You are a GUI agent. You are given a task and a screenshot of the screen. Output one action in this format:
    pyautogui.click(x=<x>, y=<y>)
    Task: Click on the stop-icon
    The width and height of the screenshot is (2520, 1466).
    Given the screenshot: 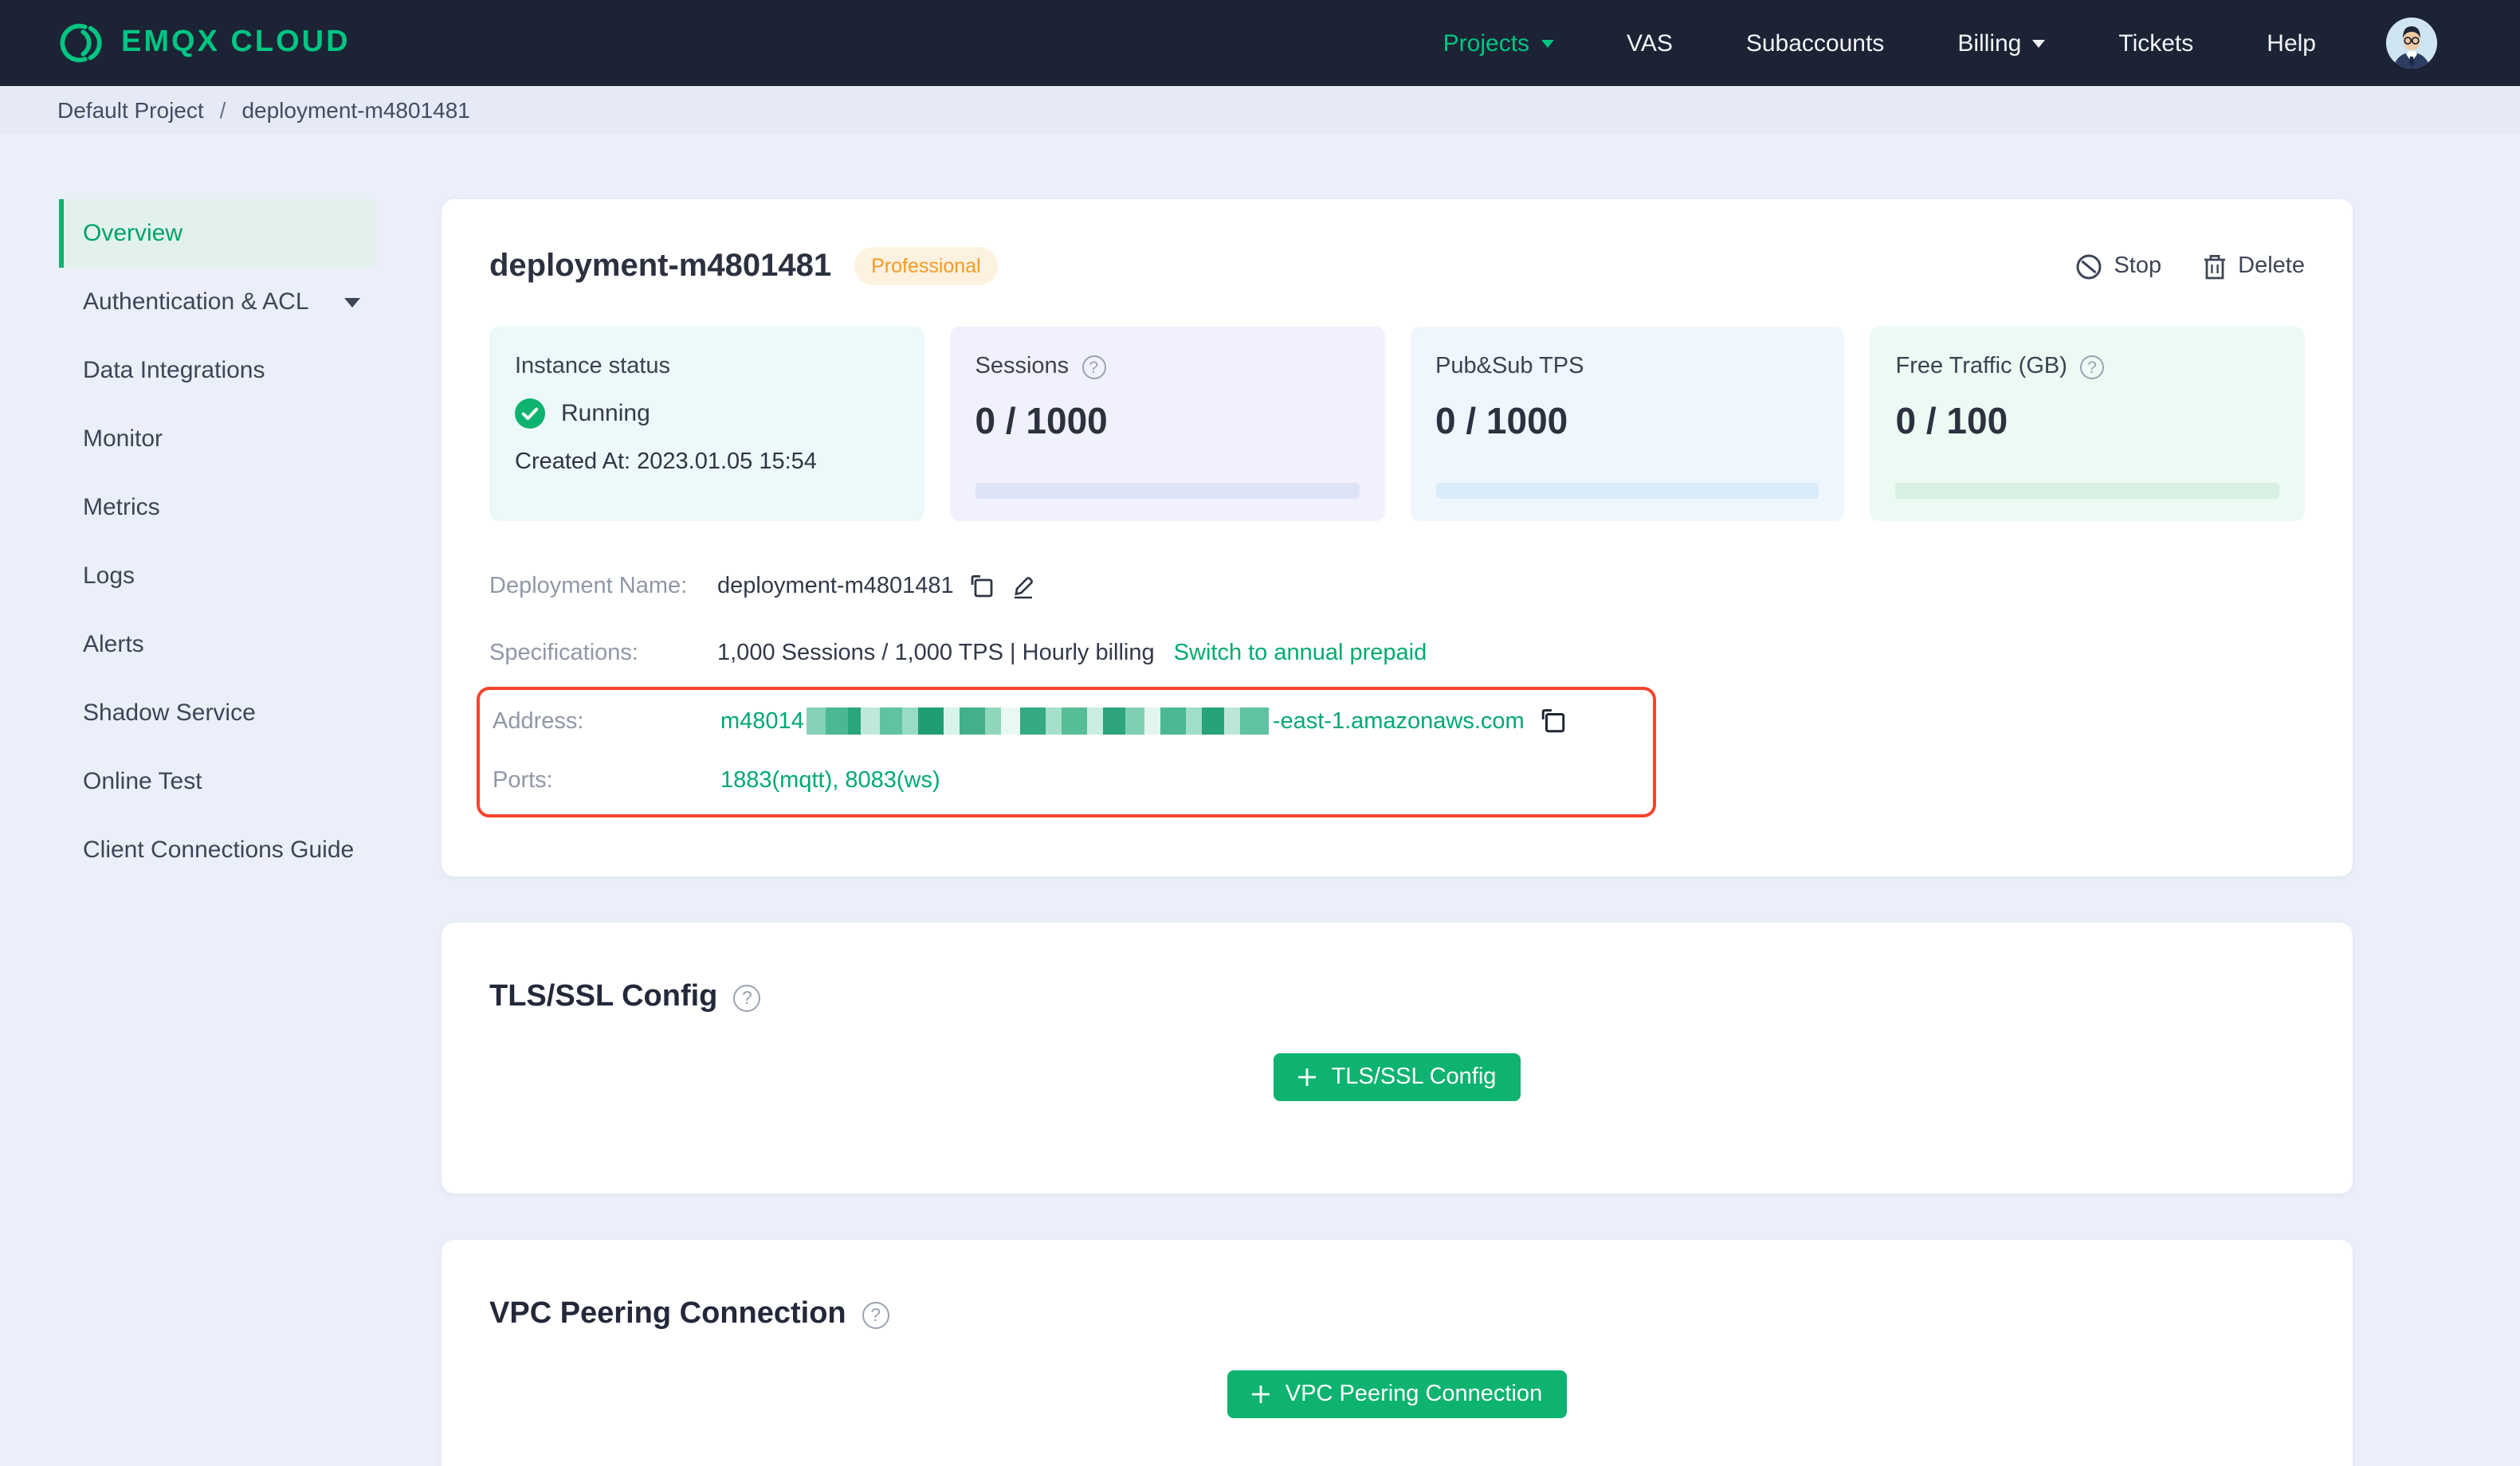 What is the action you would take?
    pyautogui.click(x=2088, y=266)
    